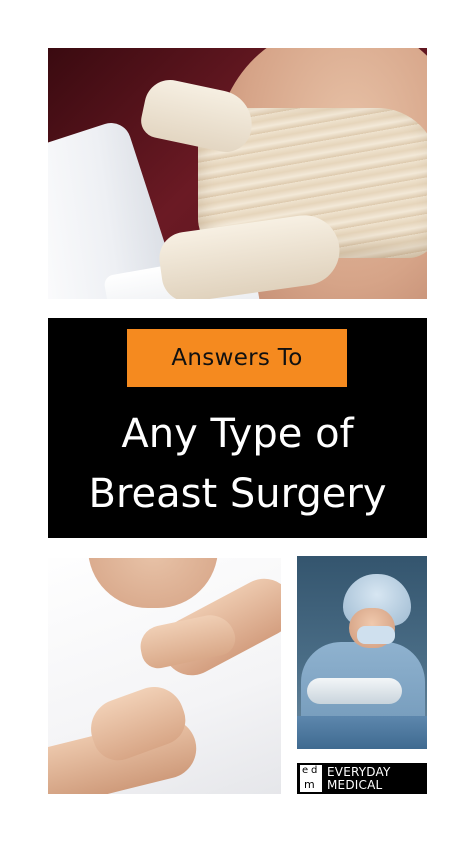 Image resolution: width=474 pixels, height=842 pixels. What do you see at coordinates (362, 652) in the screenshot?
I see `surgeon-photo` at bounding box center [362, 652].